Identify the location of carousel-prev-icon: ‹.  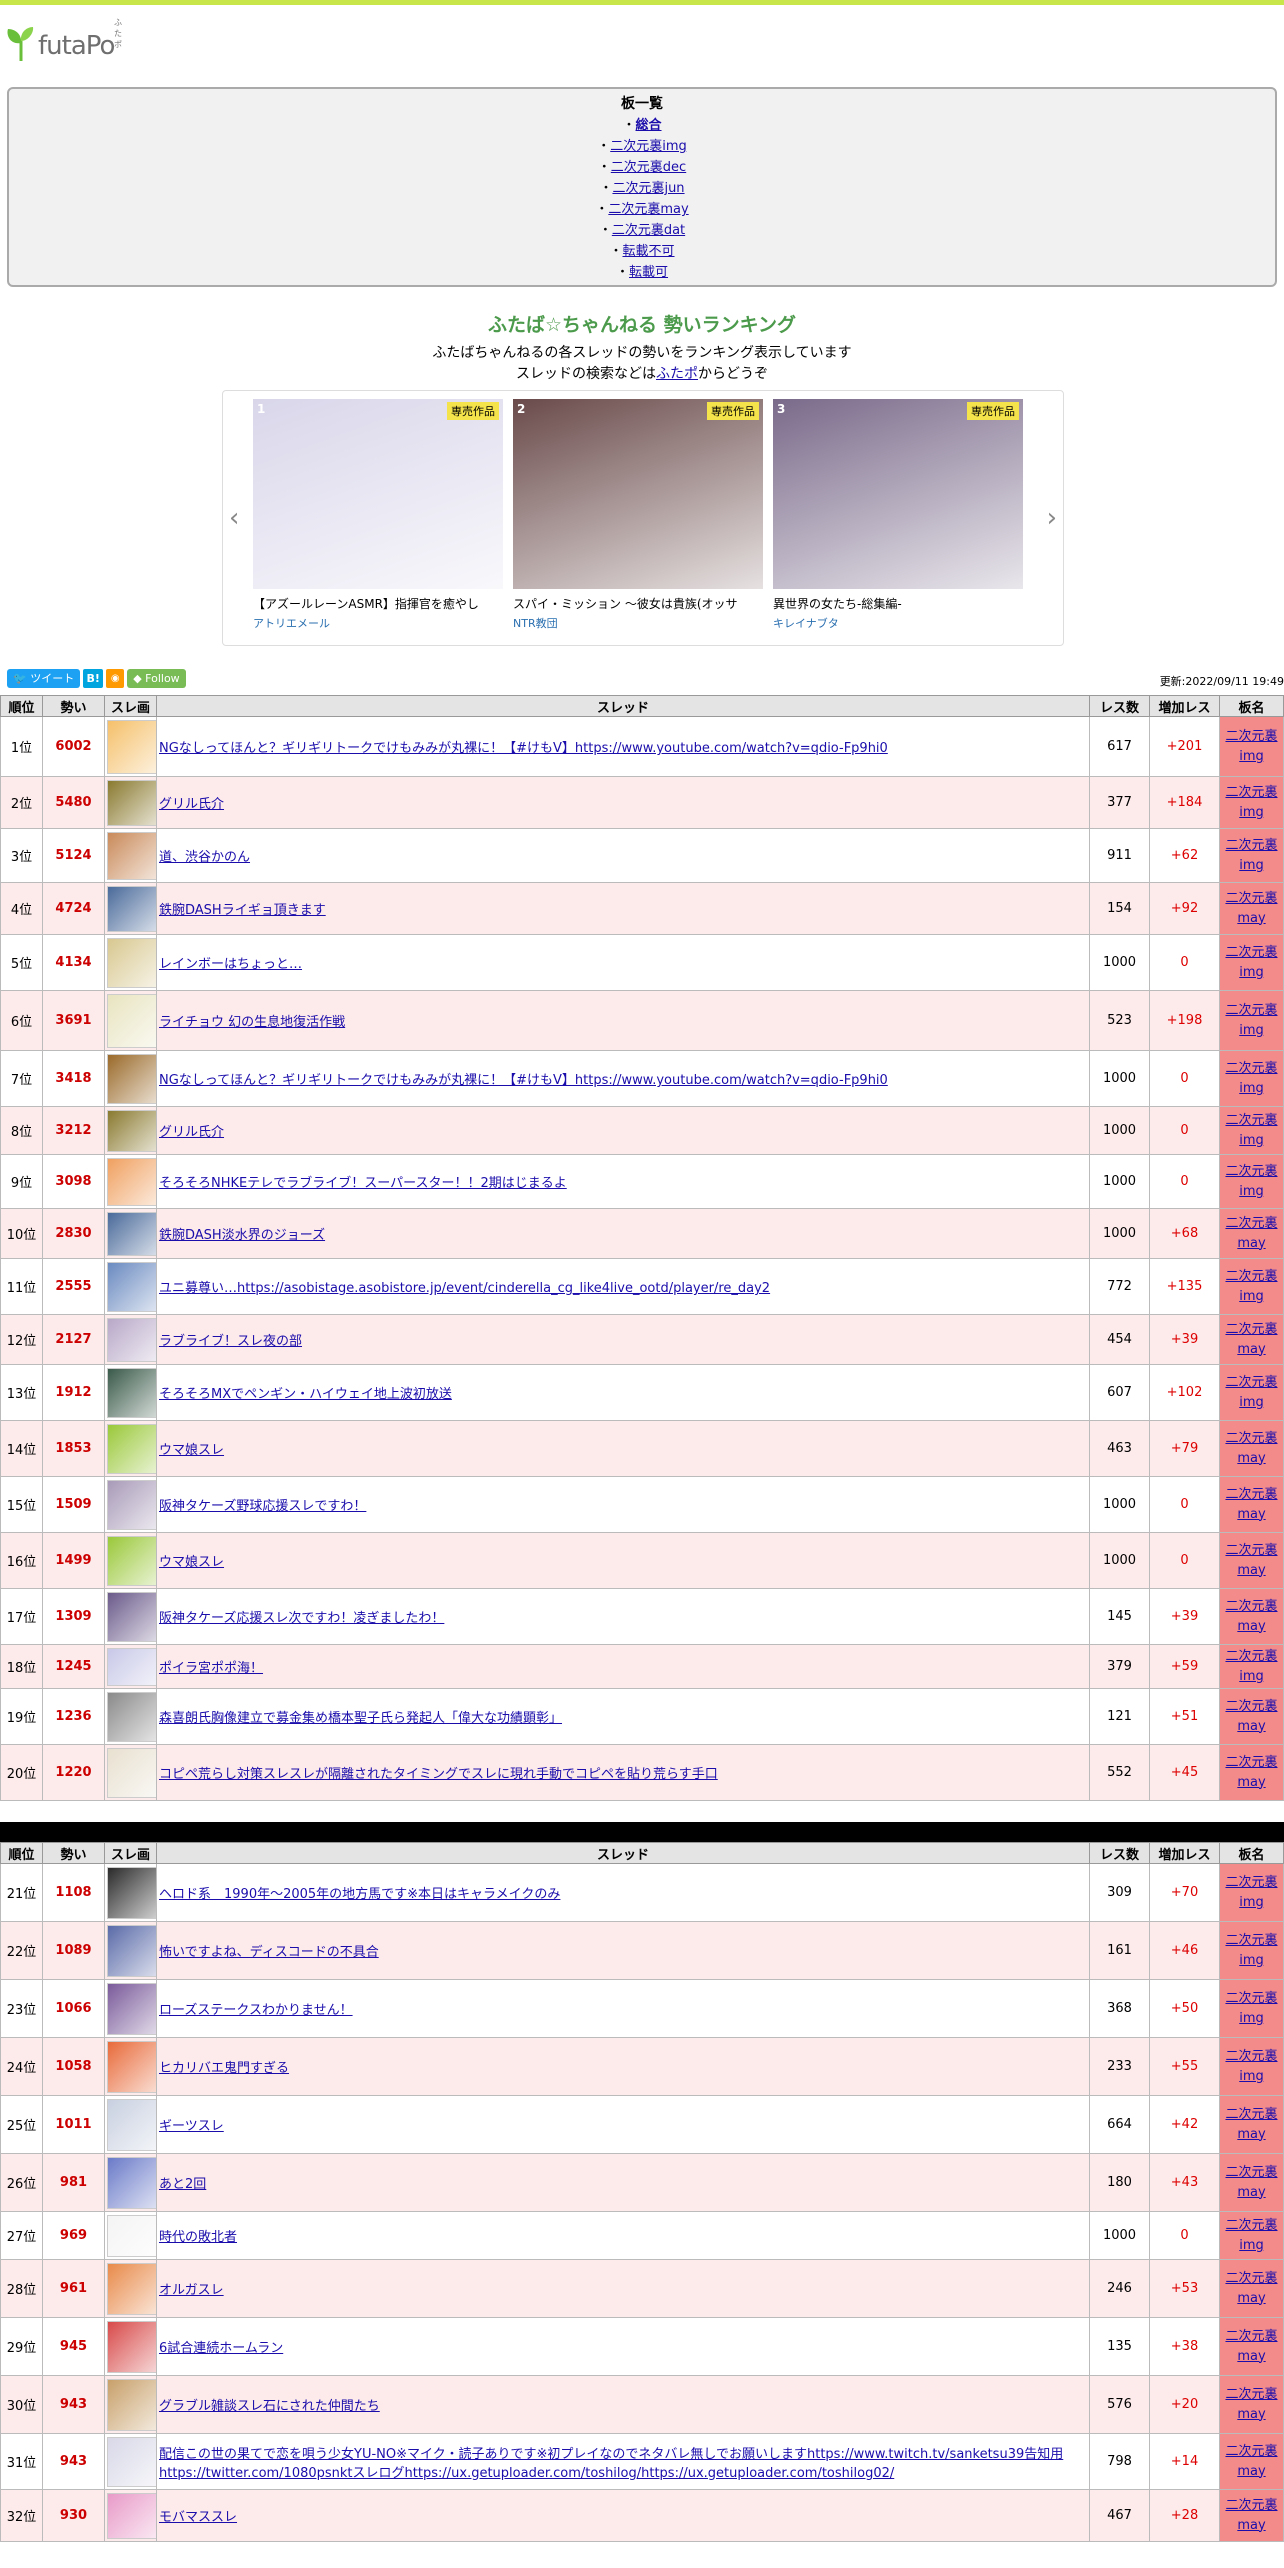
(234, 518).